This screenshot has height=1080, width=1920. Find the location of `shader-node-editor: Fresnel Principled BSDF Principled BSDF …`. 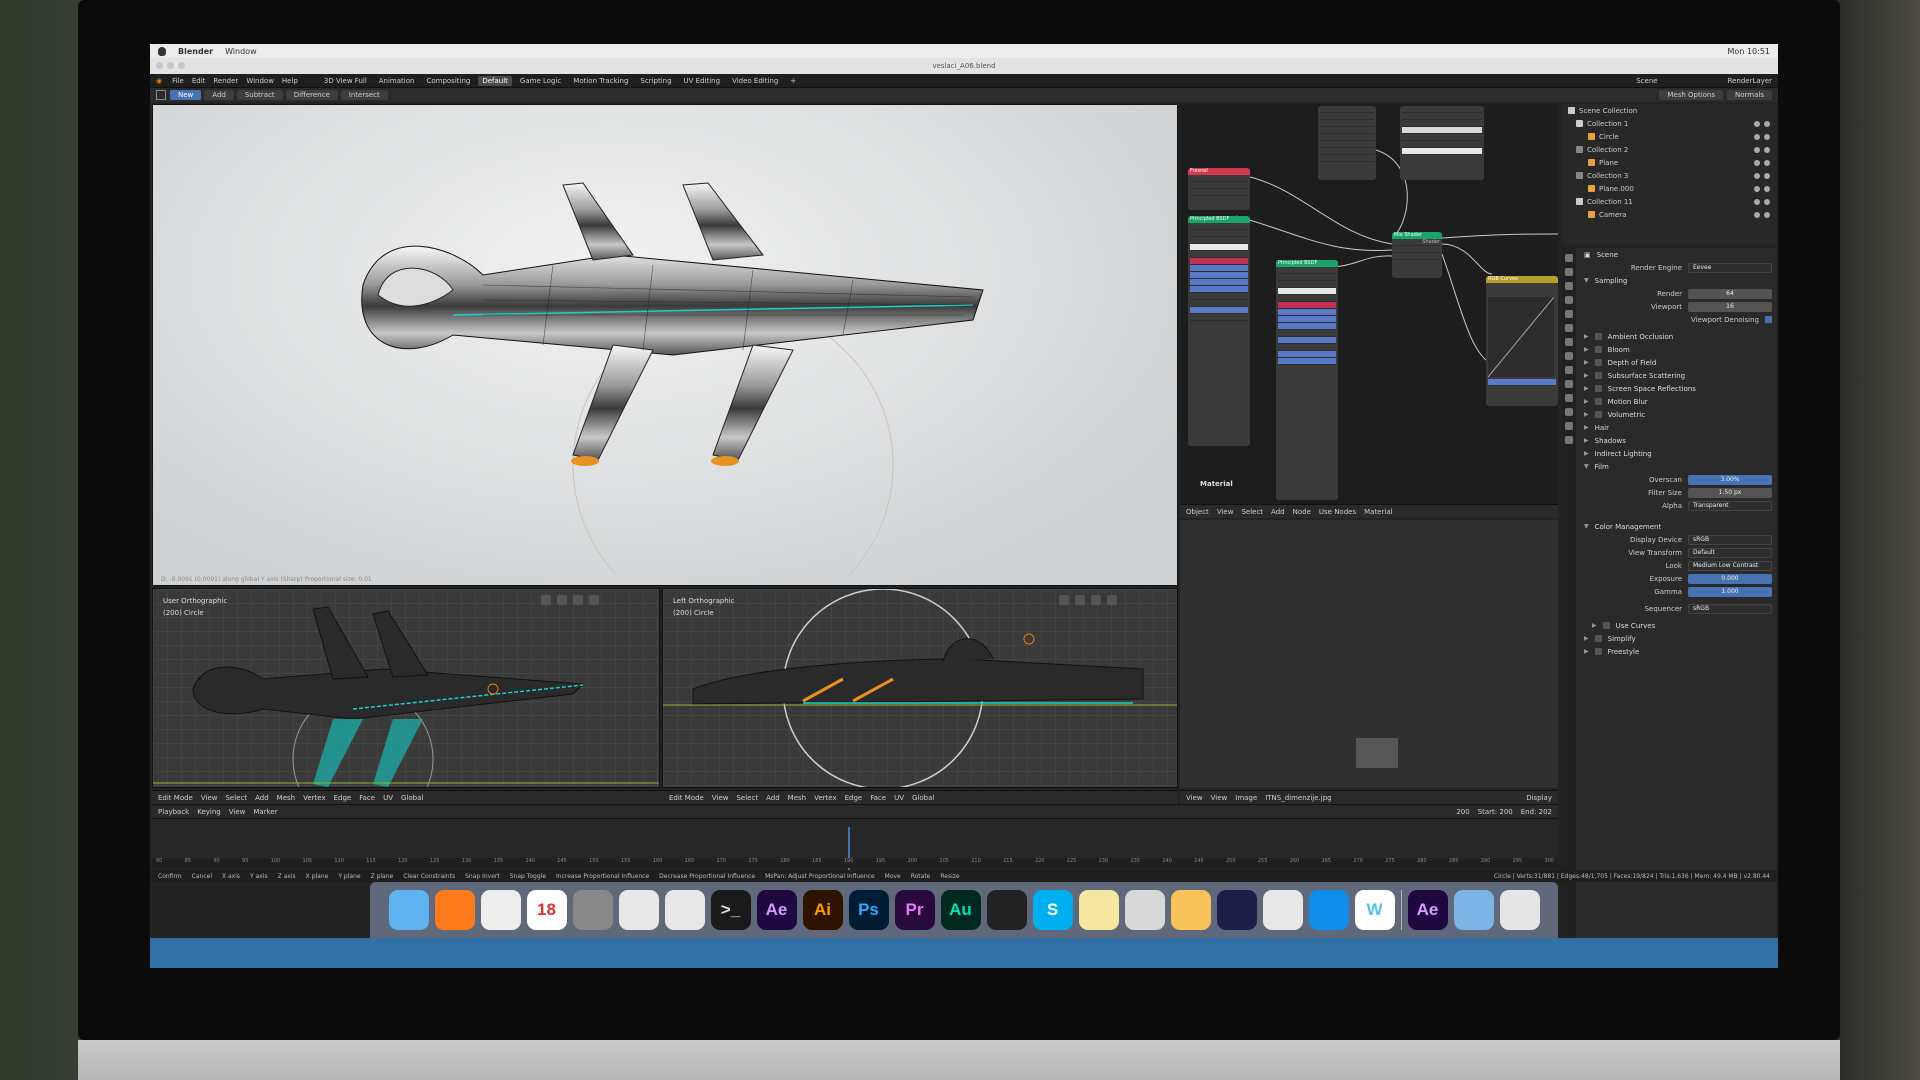

shader-node-editor: Fresnel Principled BSDF Principled BSDF … is located at coordinates (1369, 304).